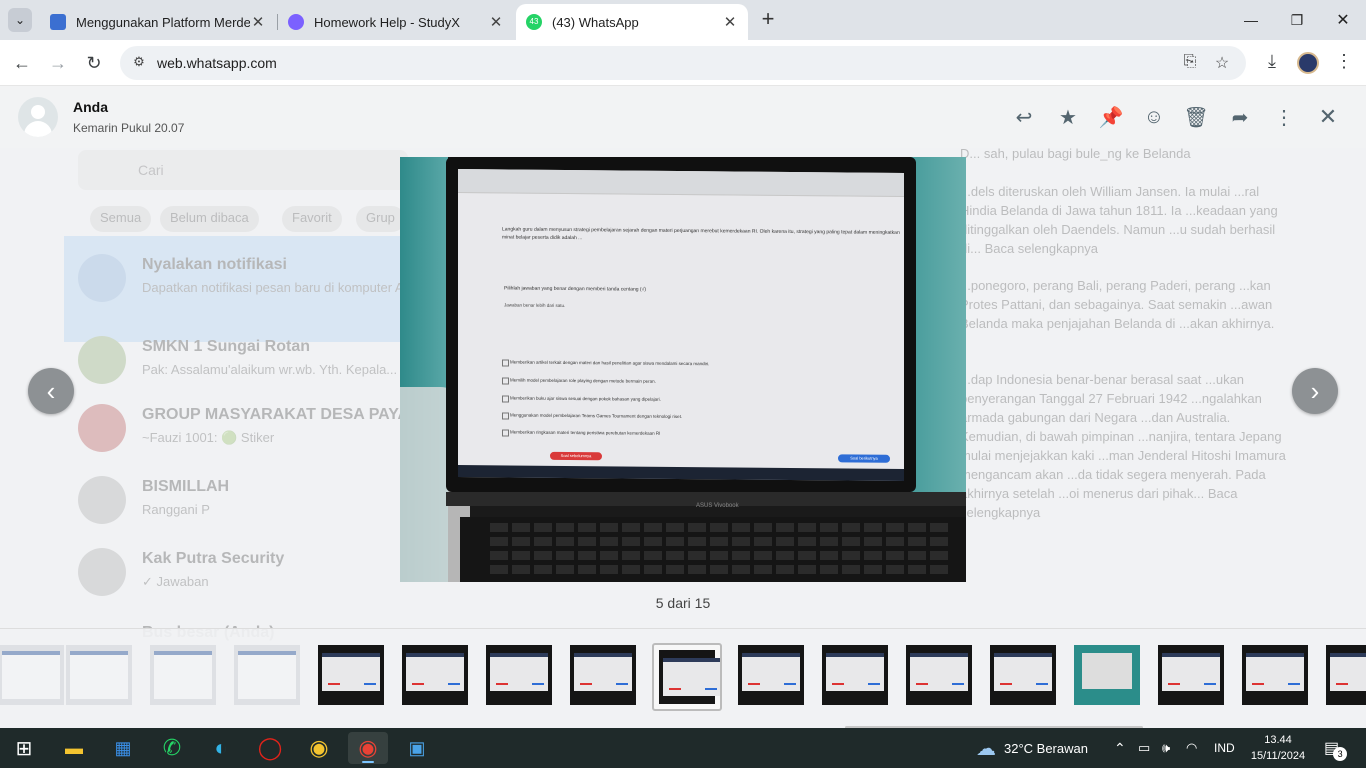 Image resolution: width=1366 pixels, height=768 pixels. What do you see at coordinates (163, 22) in the screenshot?
I see `tab-title: Menggunakan Platform Merdeka` at bounding box center [163, 22].